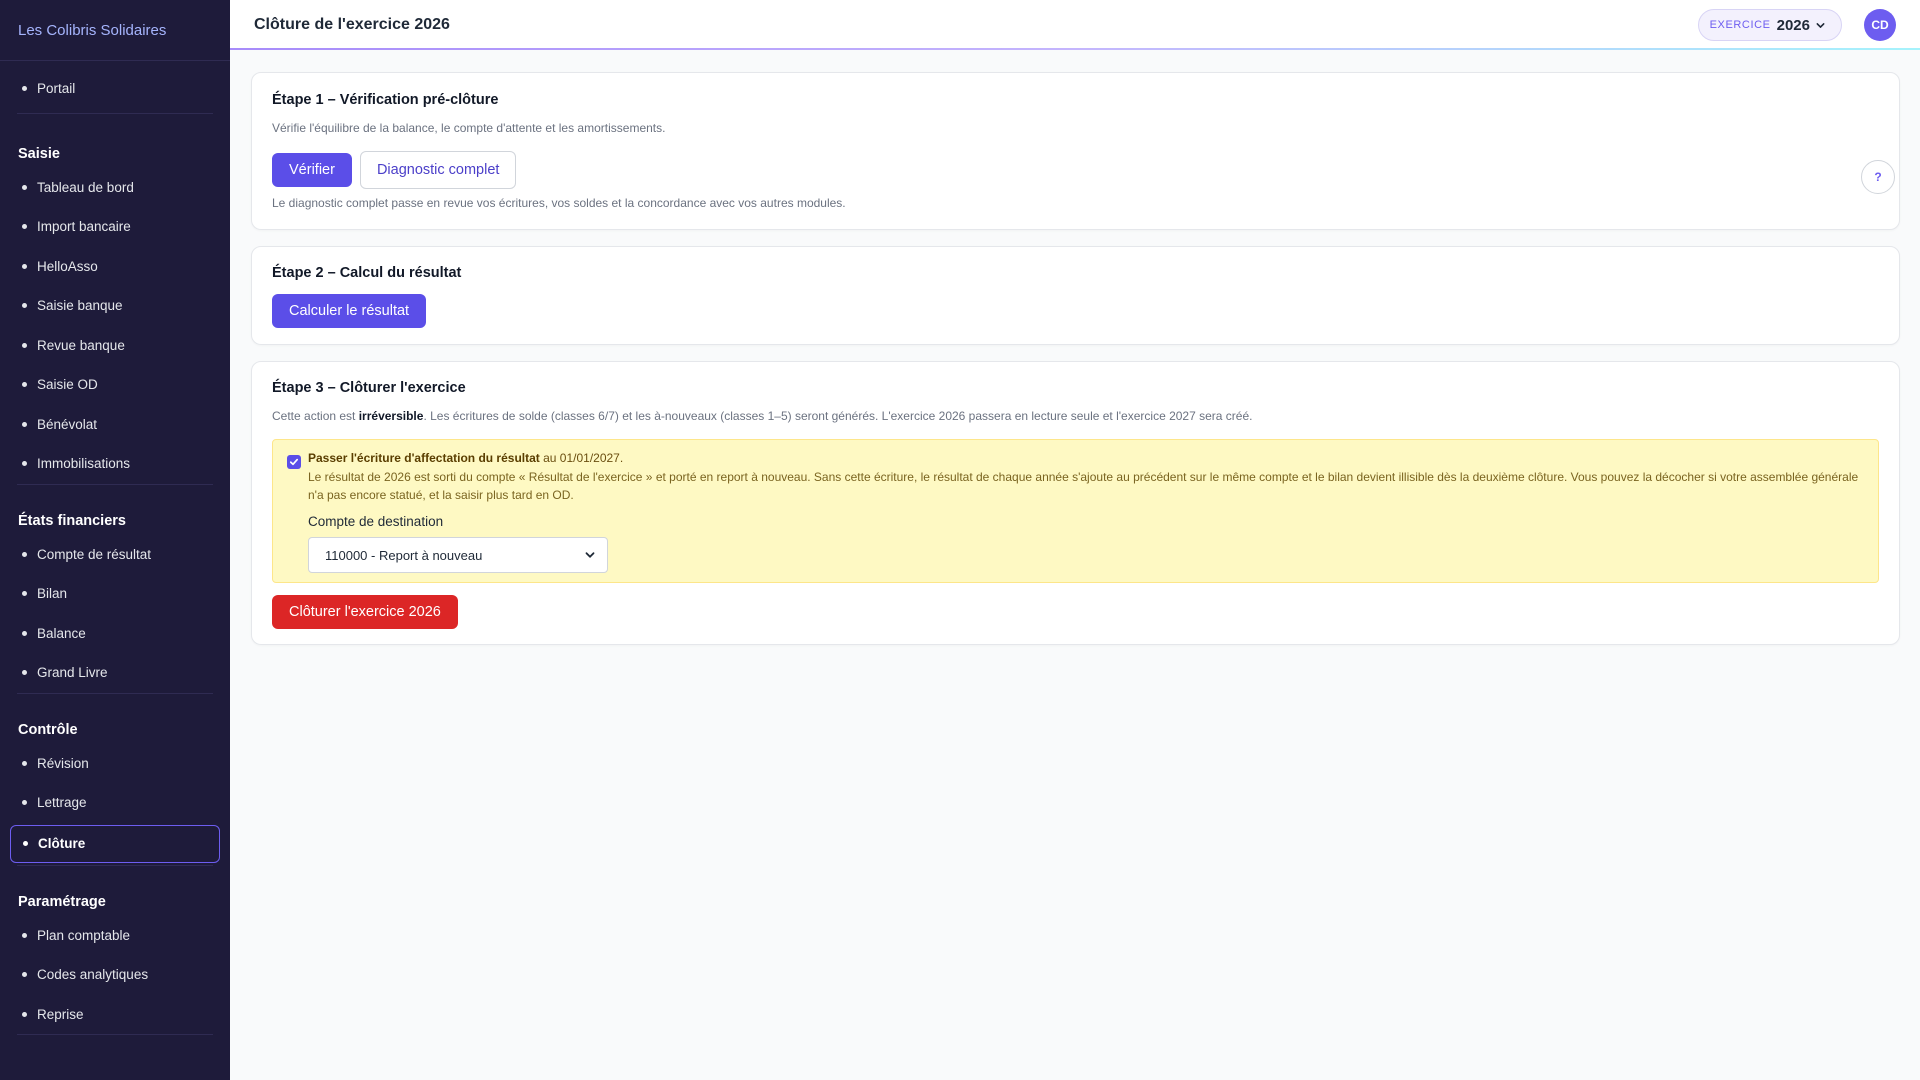 The image size is (1920, 1080). I want to click on brand-name: Les Colibris Solidaires, so click(115, 30).